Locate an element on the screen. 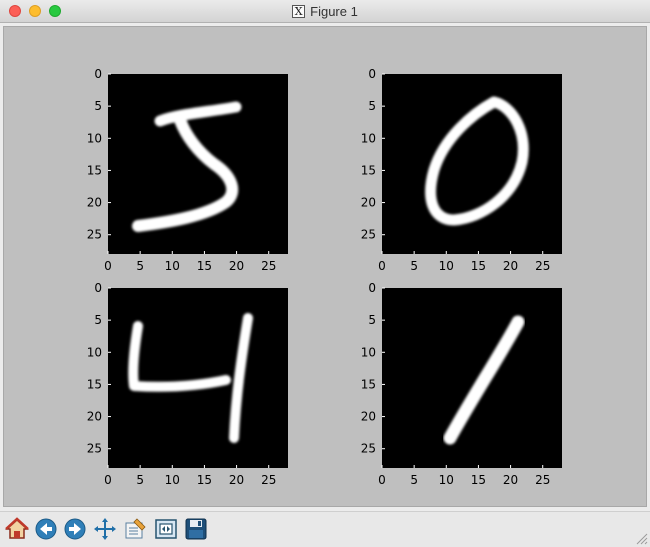 This screenshot has width=650, height=547. pan-button is located at coordinates (105, 529).